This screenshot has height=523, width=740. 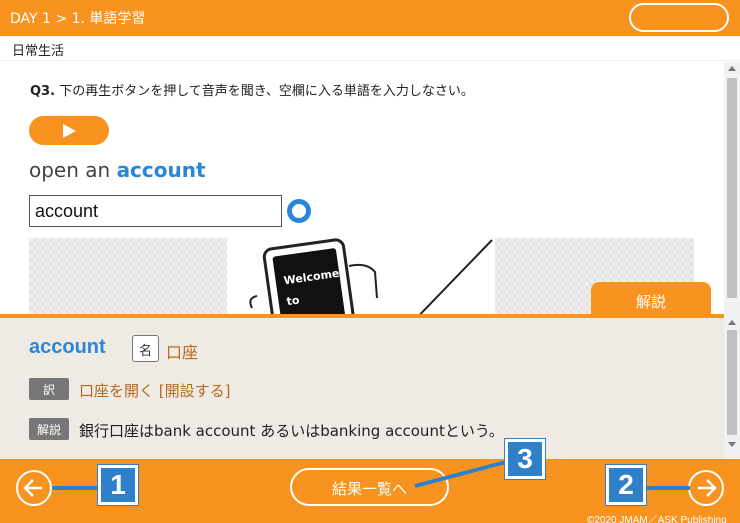 What do you see at coordinates (626, 485) in the screenshot?
I see `callout-2: 2` at bounding box center [626, 485].